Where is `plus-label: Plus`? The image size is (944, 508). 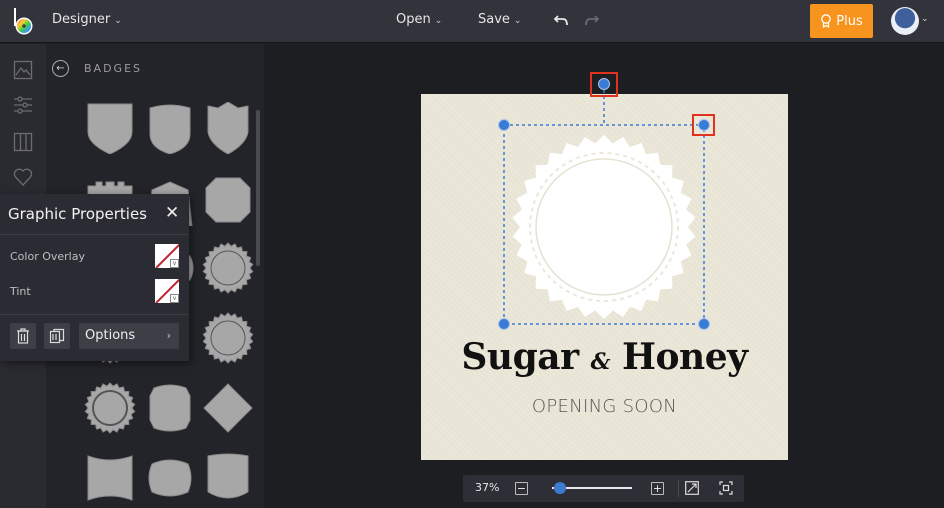 plus-label: Plus is located at coordinates (849, 21).